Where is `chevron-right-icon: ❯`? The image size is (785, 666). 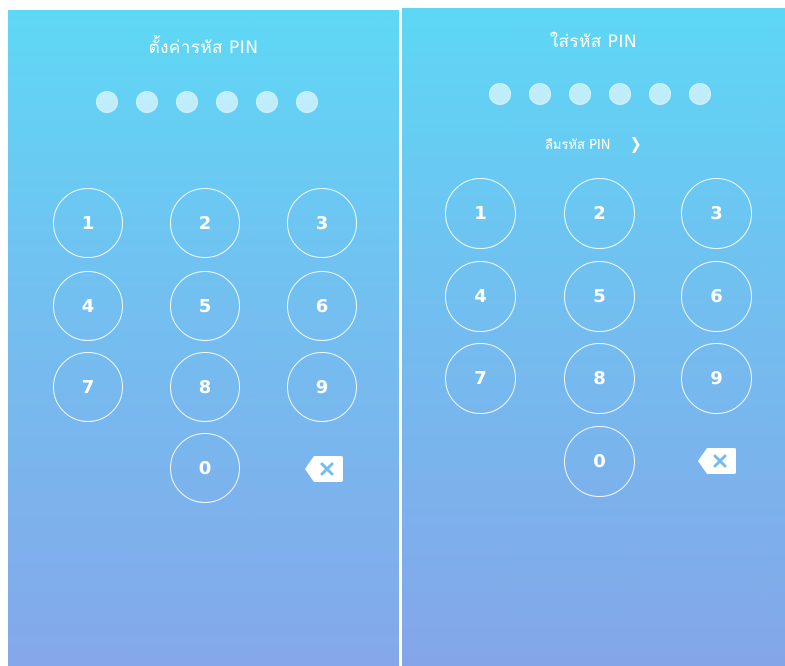
chevron-right-icon: ❯ is located at coordinates (635, 143).